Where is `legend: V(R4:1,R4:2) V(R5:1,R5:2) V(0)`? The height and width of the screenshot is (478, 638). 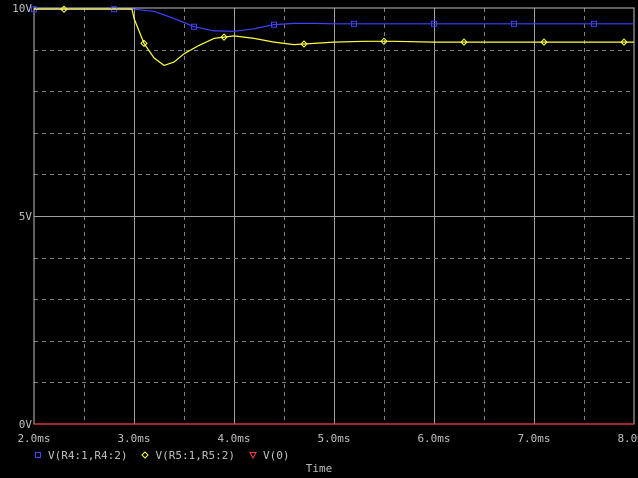 legend: V(R4:1,R4:2) V(R5:1,R5:2) V(0) is located at coordinates (161, 455).